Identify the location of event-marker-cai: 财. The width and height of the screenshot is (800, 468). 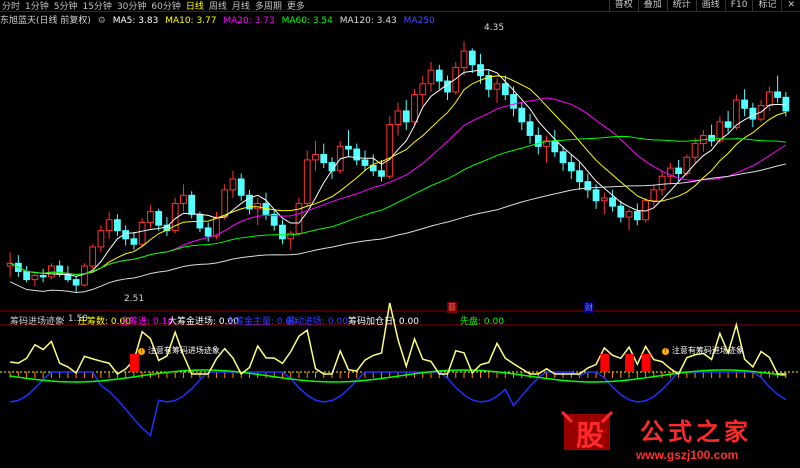
(589, 307).